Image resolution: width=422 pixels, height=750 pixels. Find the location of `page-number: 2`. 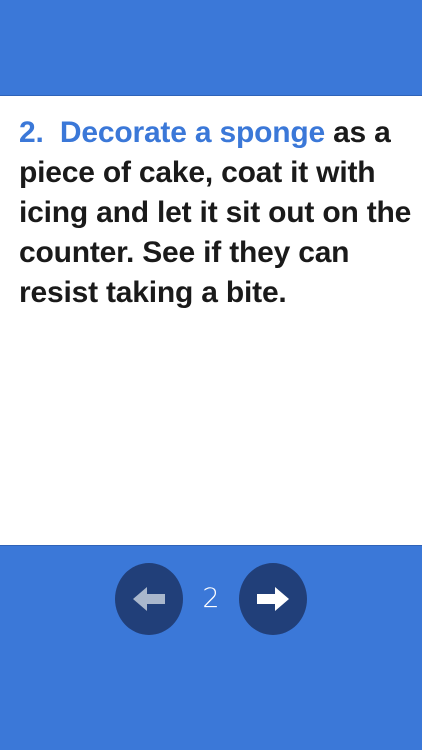

page-number: 2 is located at coordinates (211, 598).